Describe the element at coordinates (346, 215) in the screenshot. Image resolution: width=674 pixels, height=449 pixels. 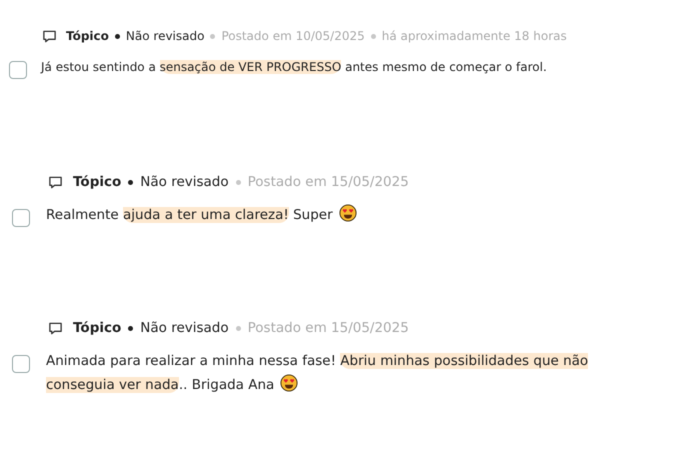
I see `comment-text: Realmente ajuda a ter uma clareza! Super` at that location.